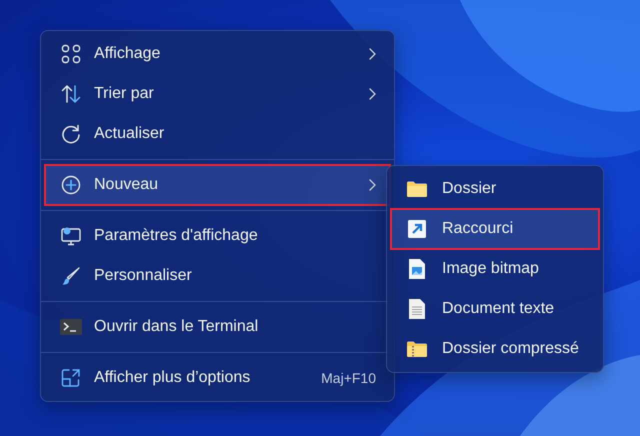  What do you see at coordinates (495, 229) in the screenshot?
I see `menu-item: Raccourci` at bounding box center [495, 229].